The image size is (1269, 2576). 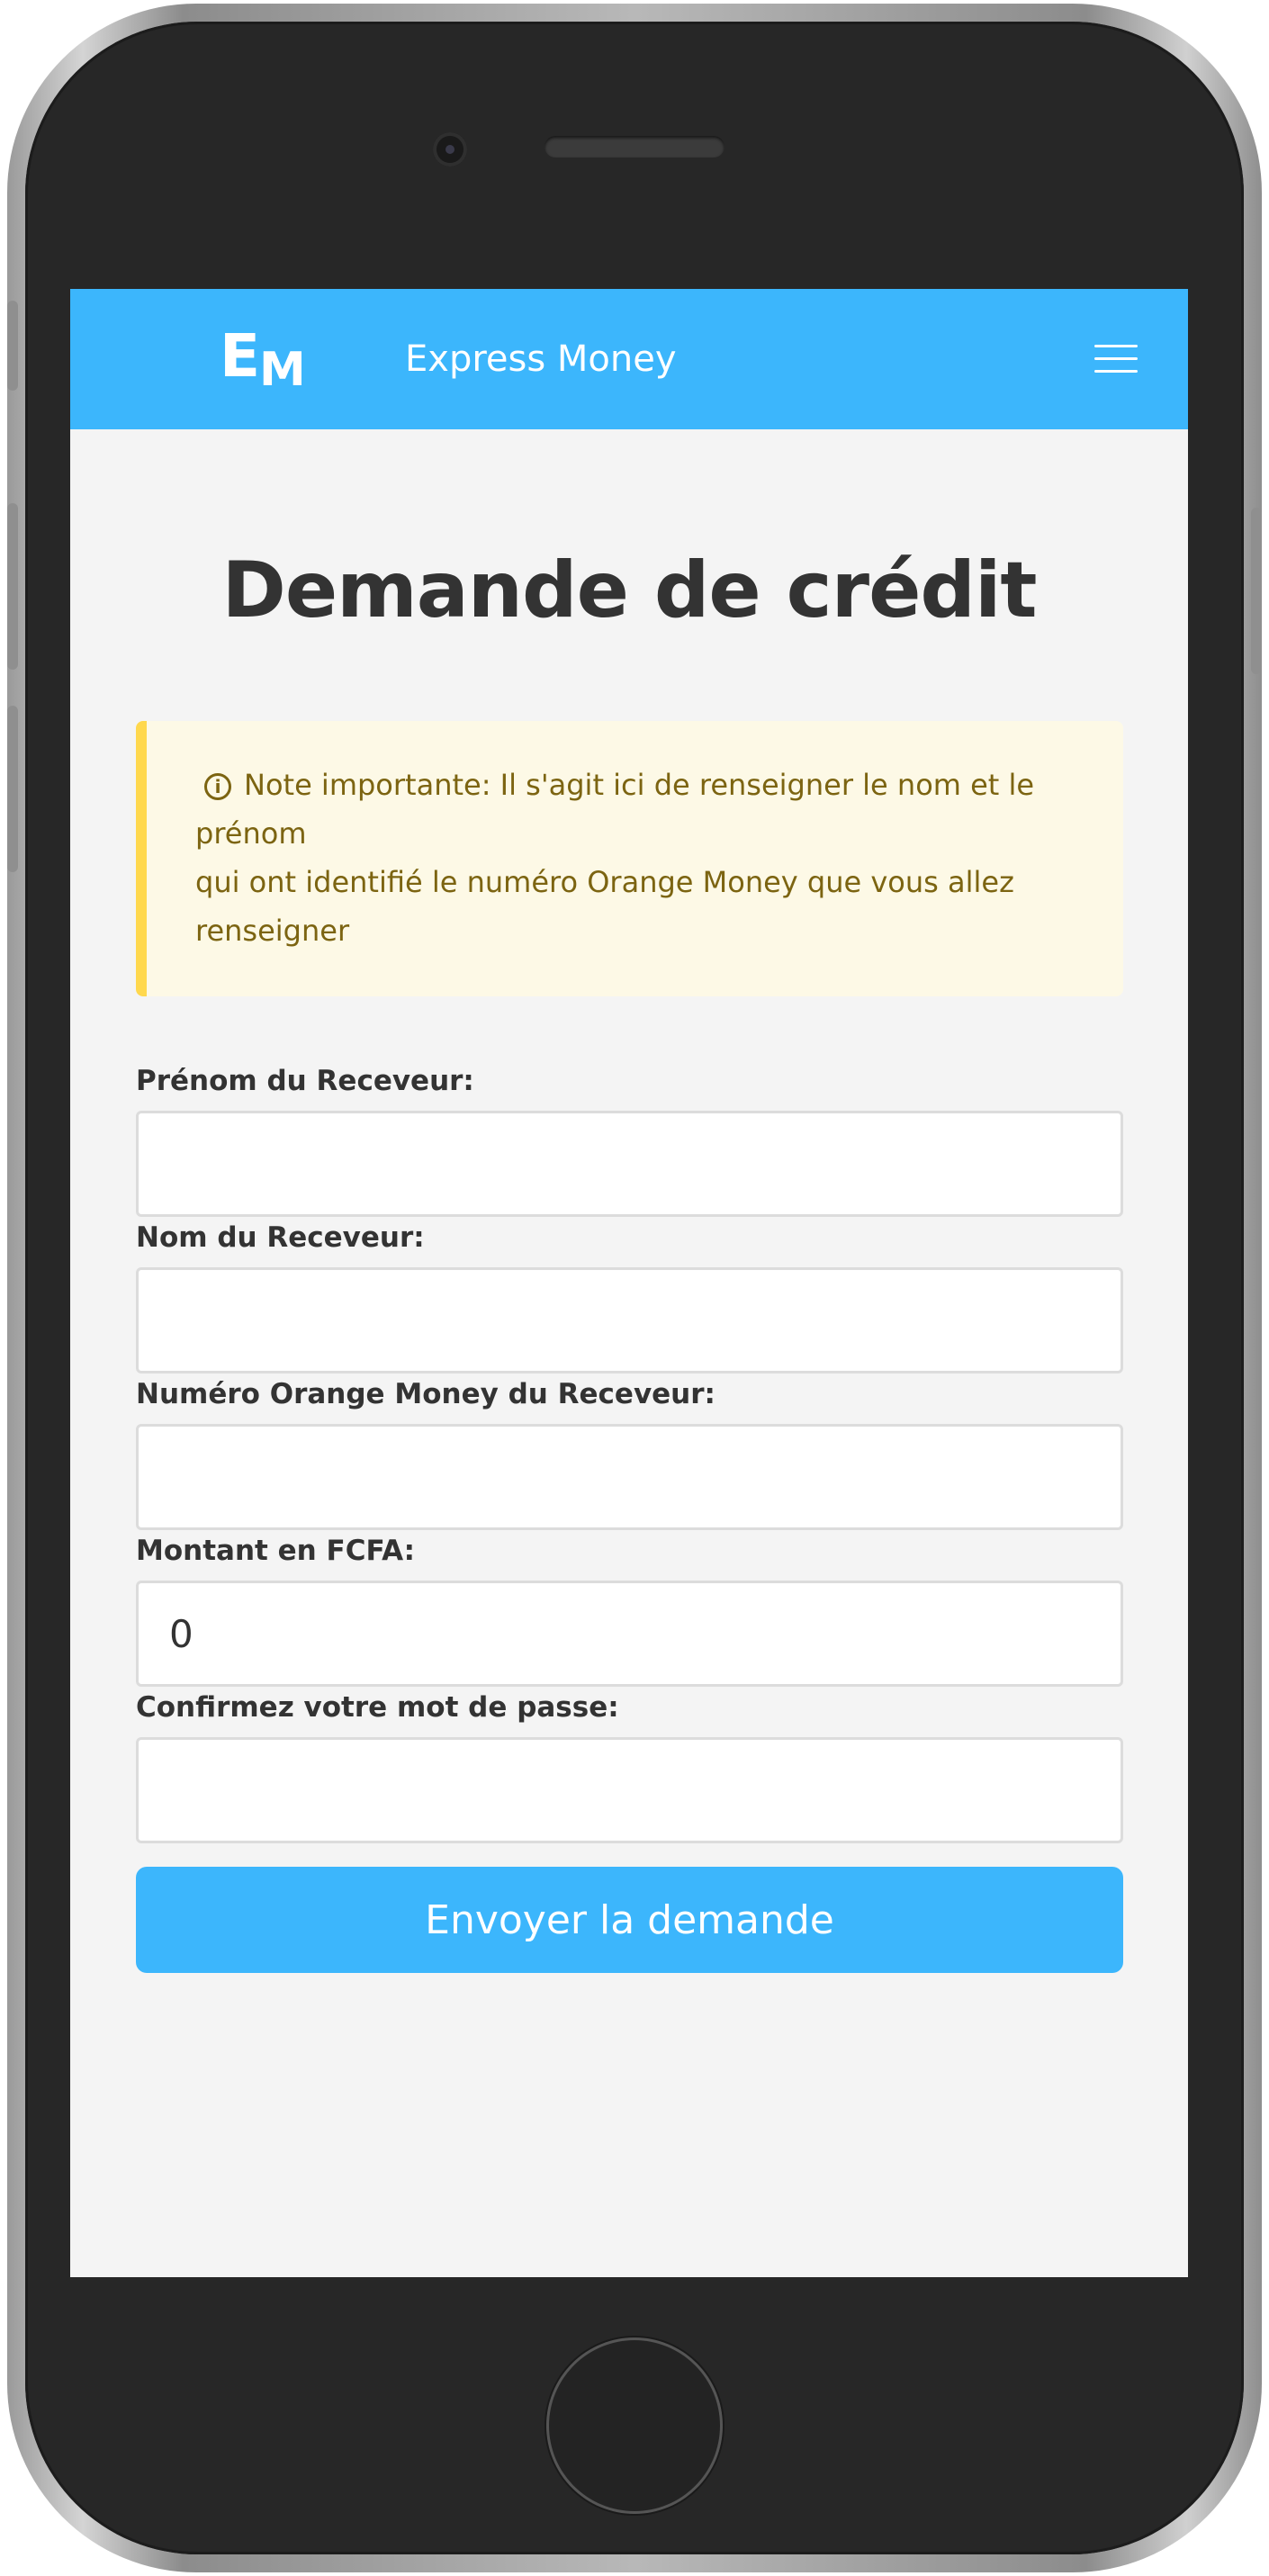 I want to click on receiver-phone-input, so click(x=629, y=1477).